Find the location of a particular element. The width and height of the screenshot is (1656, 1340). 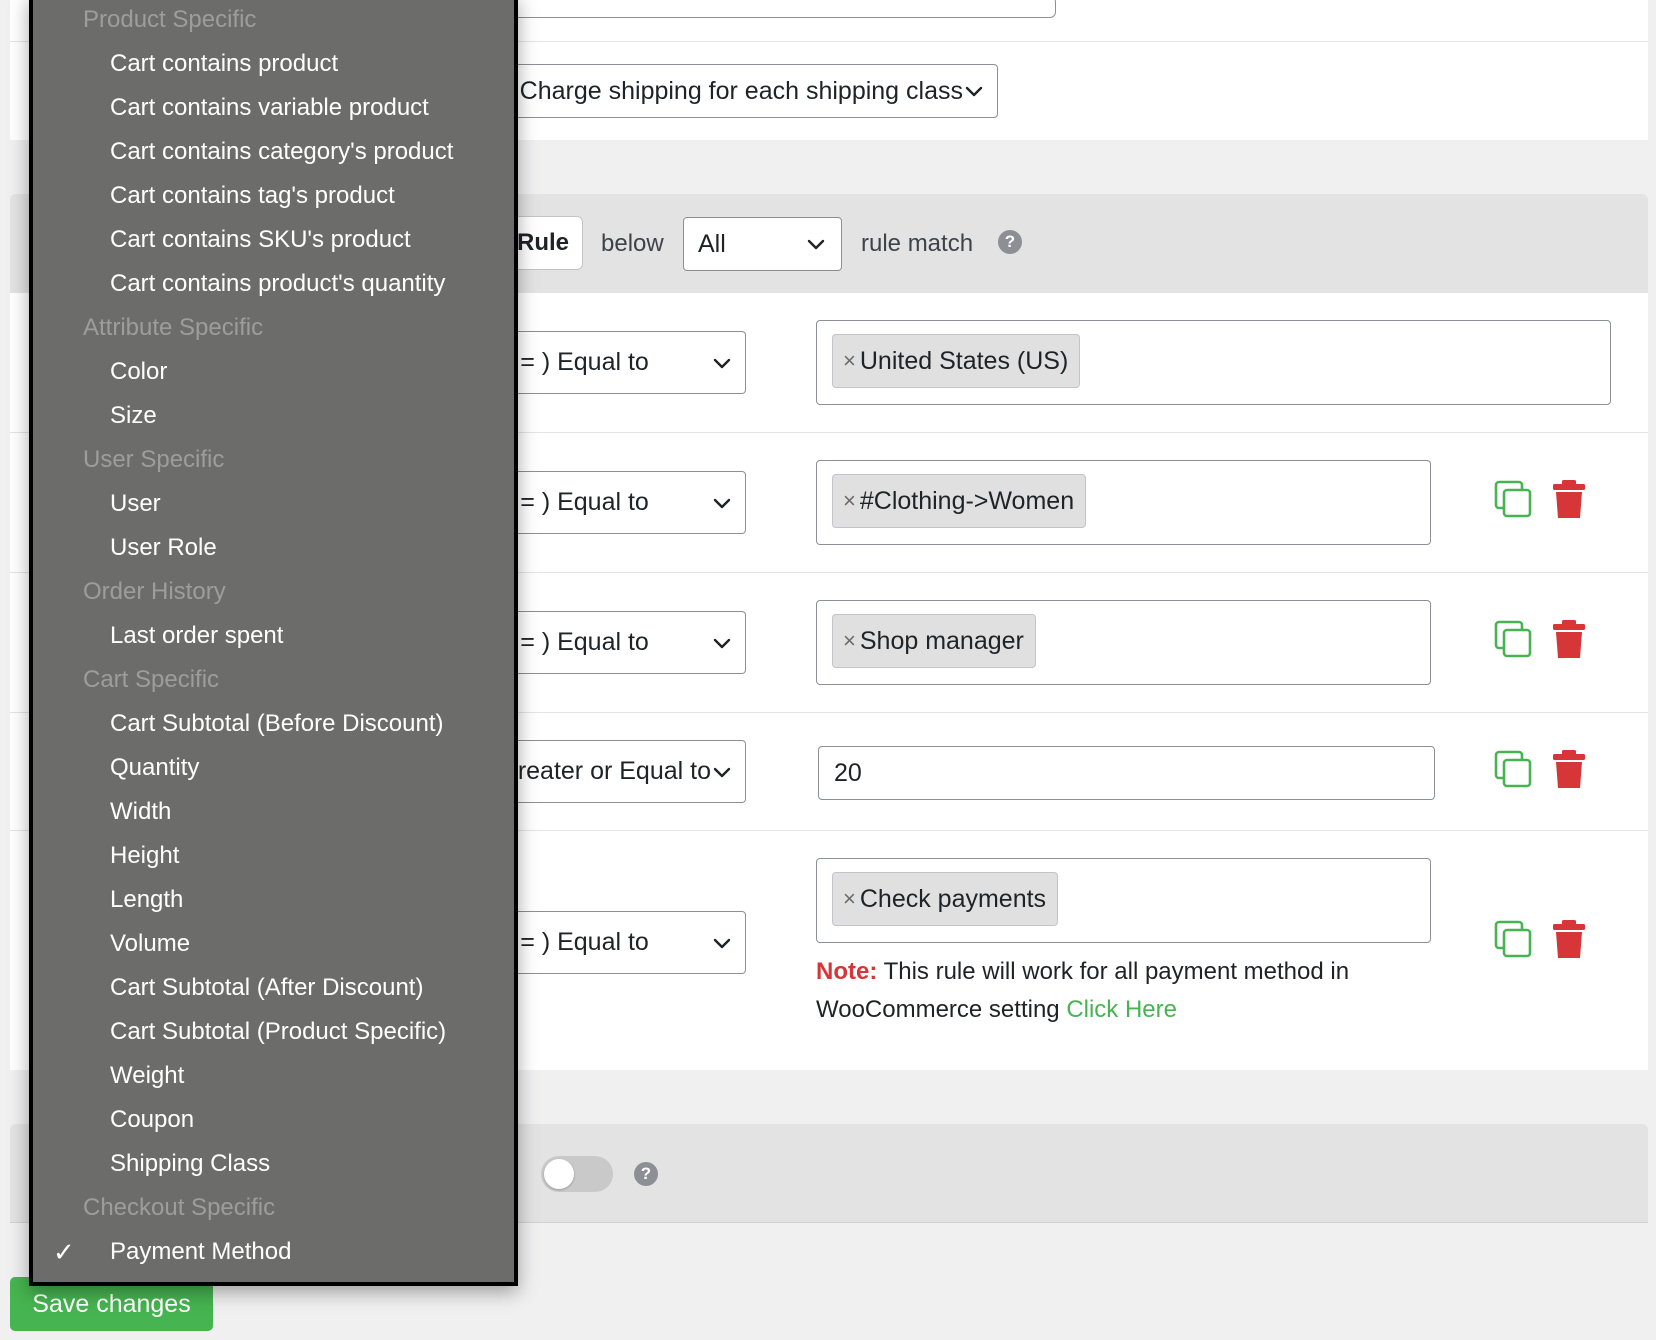

save-changes-label: Save changes is located at coordinates (111, 1303).